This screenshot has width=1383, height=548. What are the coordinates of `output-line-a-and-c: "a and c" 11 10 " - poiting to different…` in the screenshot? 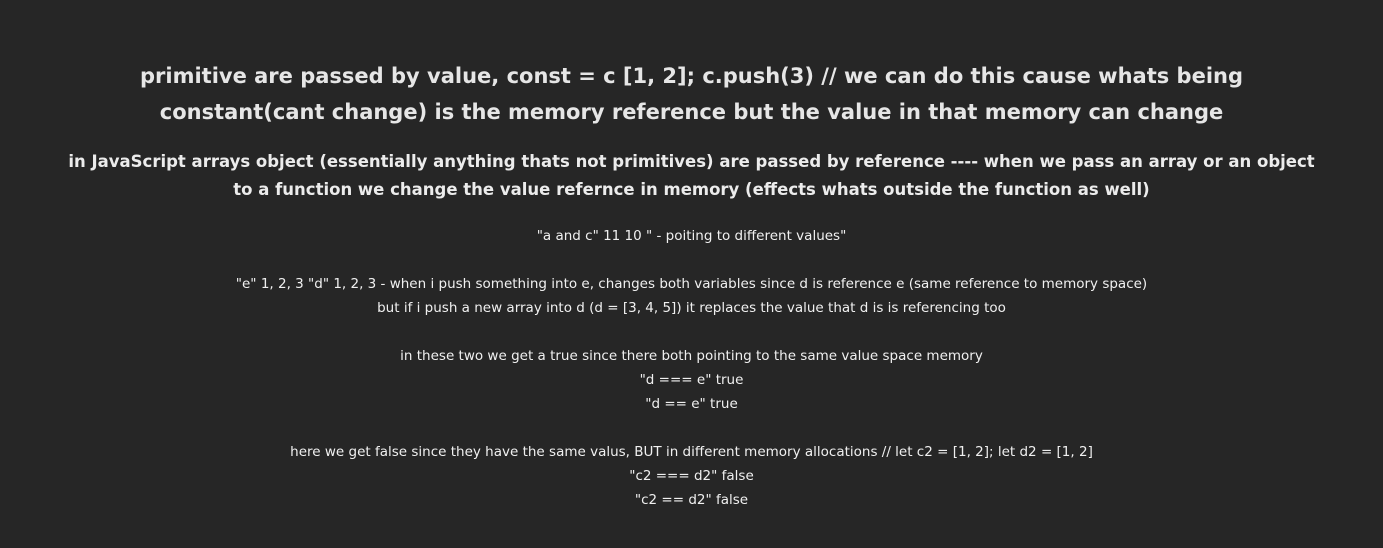 It's located at (691, 236).